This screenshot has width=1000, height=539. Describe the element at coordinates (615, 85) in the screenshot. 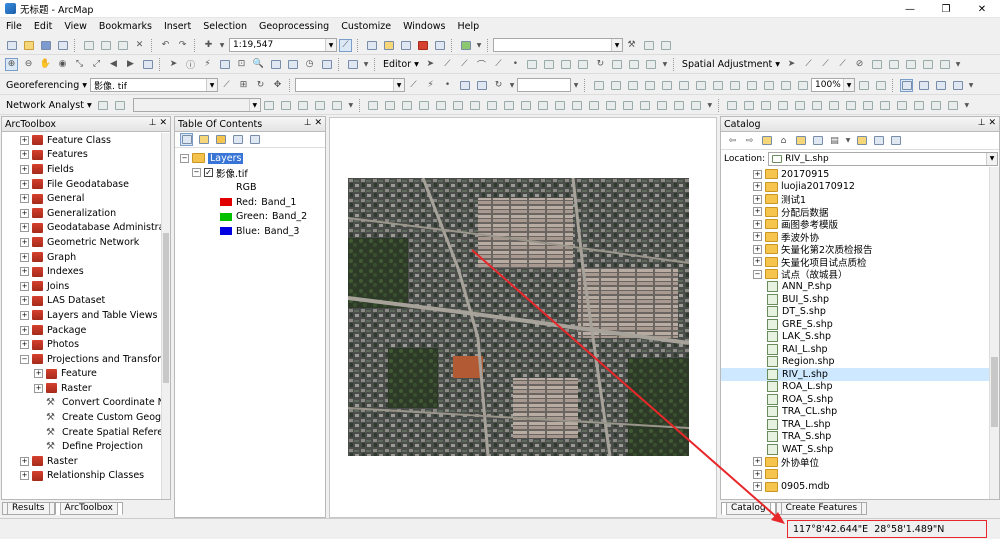

I see `layout-zoom-out-icon` at that location.